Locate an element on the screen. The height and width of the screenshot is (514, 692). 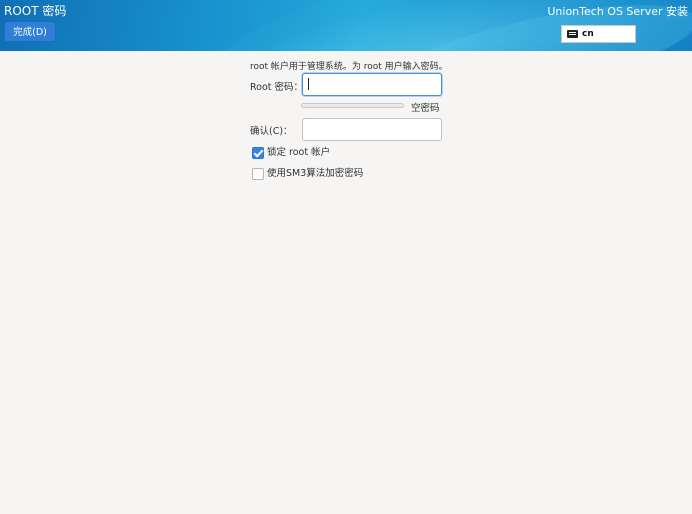
sm3-encryption-label: 使用SM3算法加密密码 is located at coordinates (315, 174).